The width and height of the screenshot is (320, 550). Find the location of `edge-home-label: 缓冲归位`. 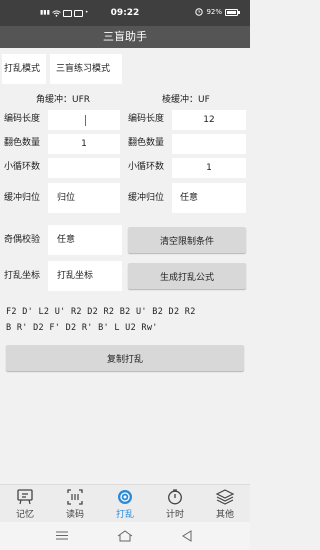

edge-home-label: 缓冲归位 is located at coordinates (146, 198).